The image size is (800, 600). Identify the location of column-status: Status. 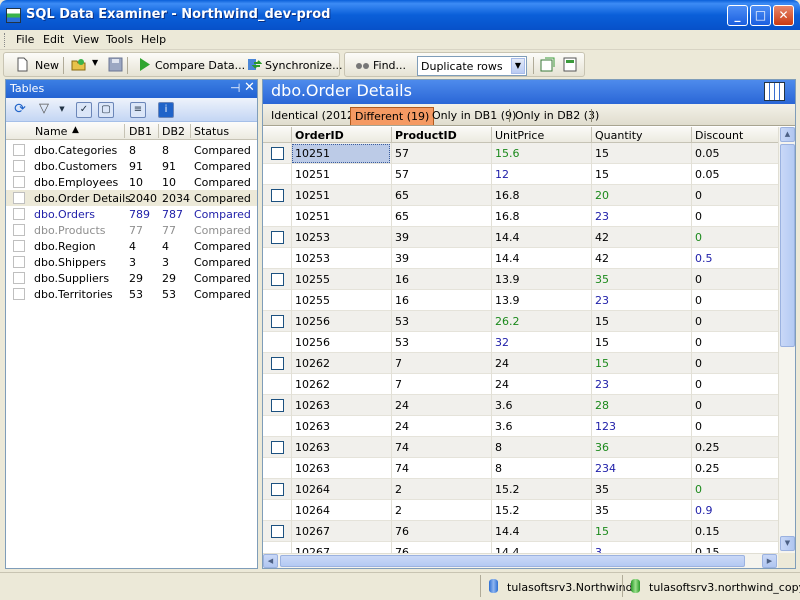
(211, 131).